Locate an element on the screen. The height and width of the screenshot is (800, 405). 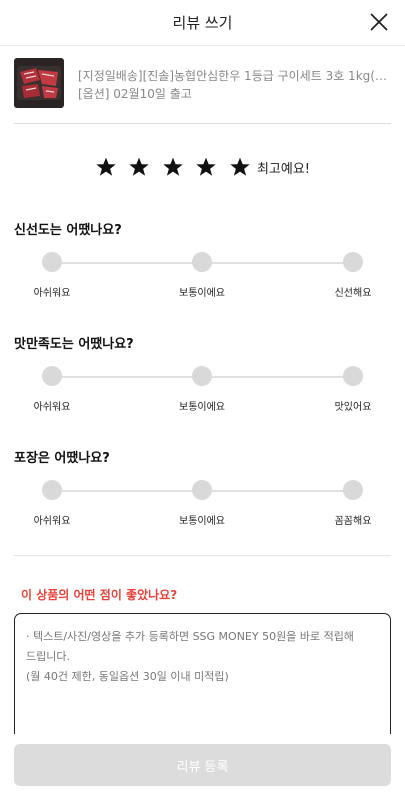
packaging-scale: 아쉬워요 보통이에요 꼼꼼해요 is located at coordinates (202, 505).